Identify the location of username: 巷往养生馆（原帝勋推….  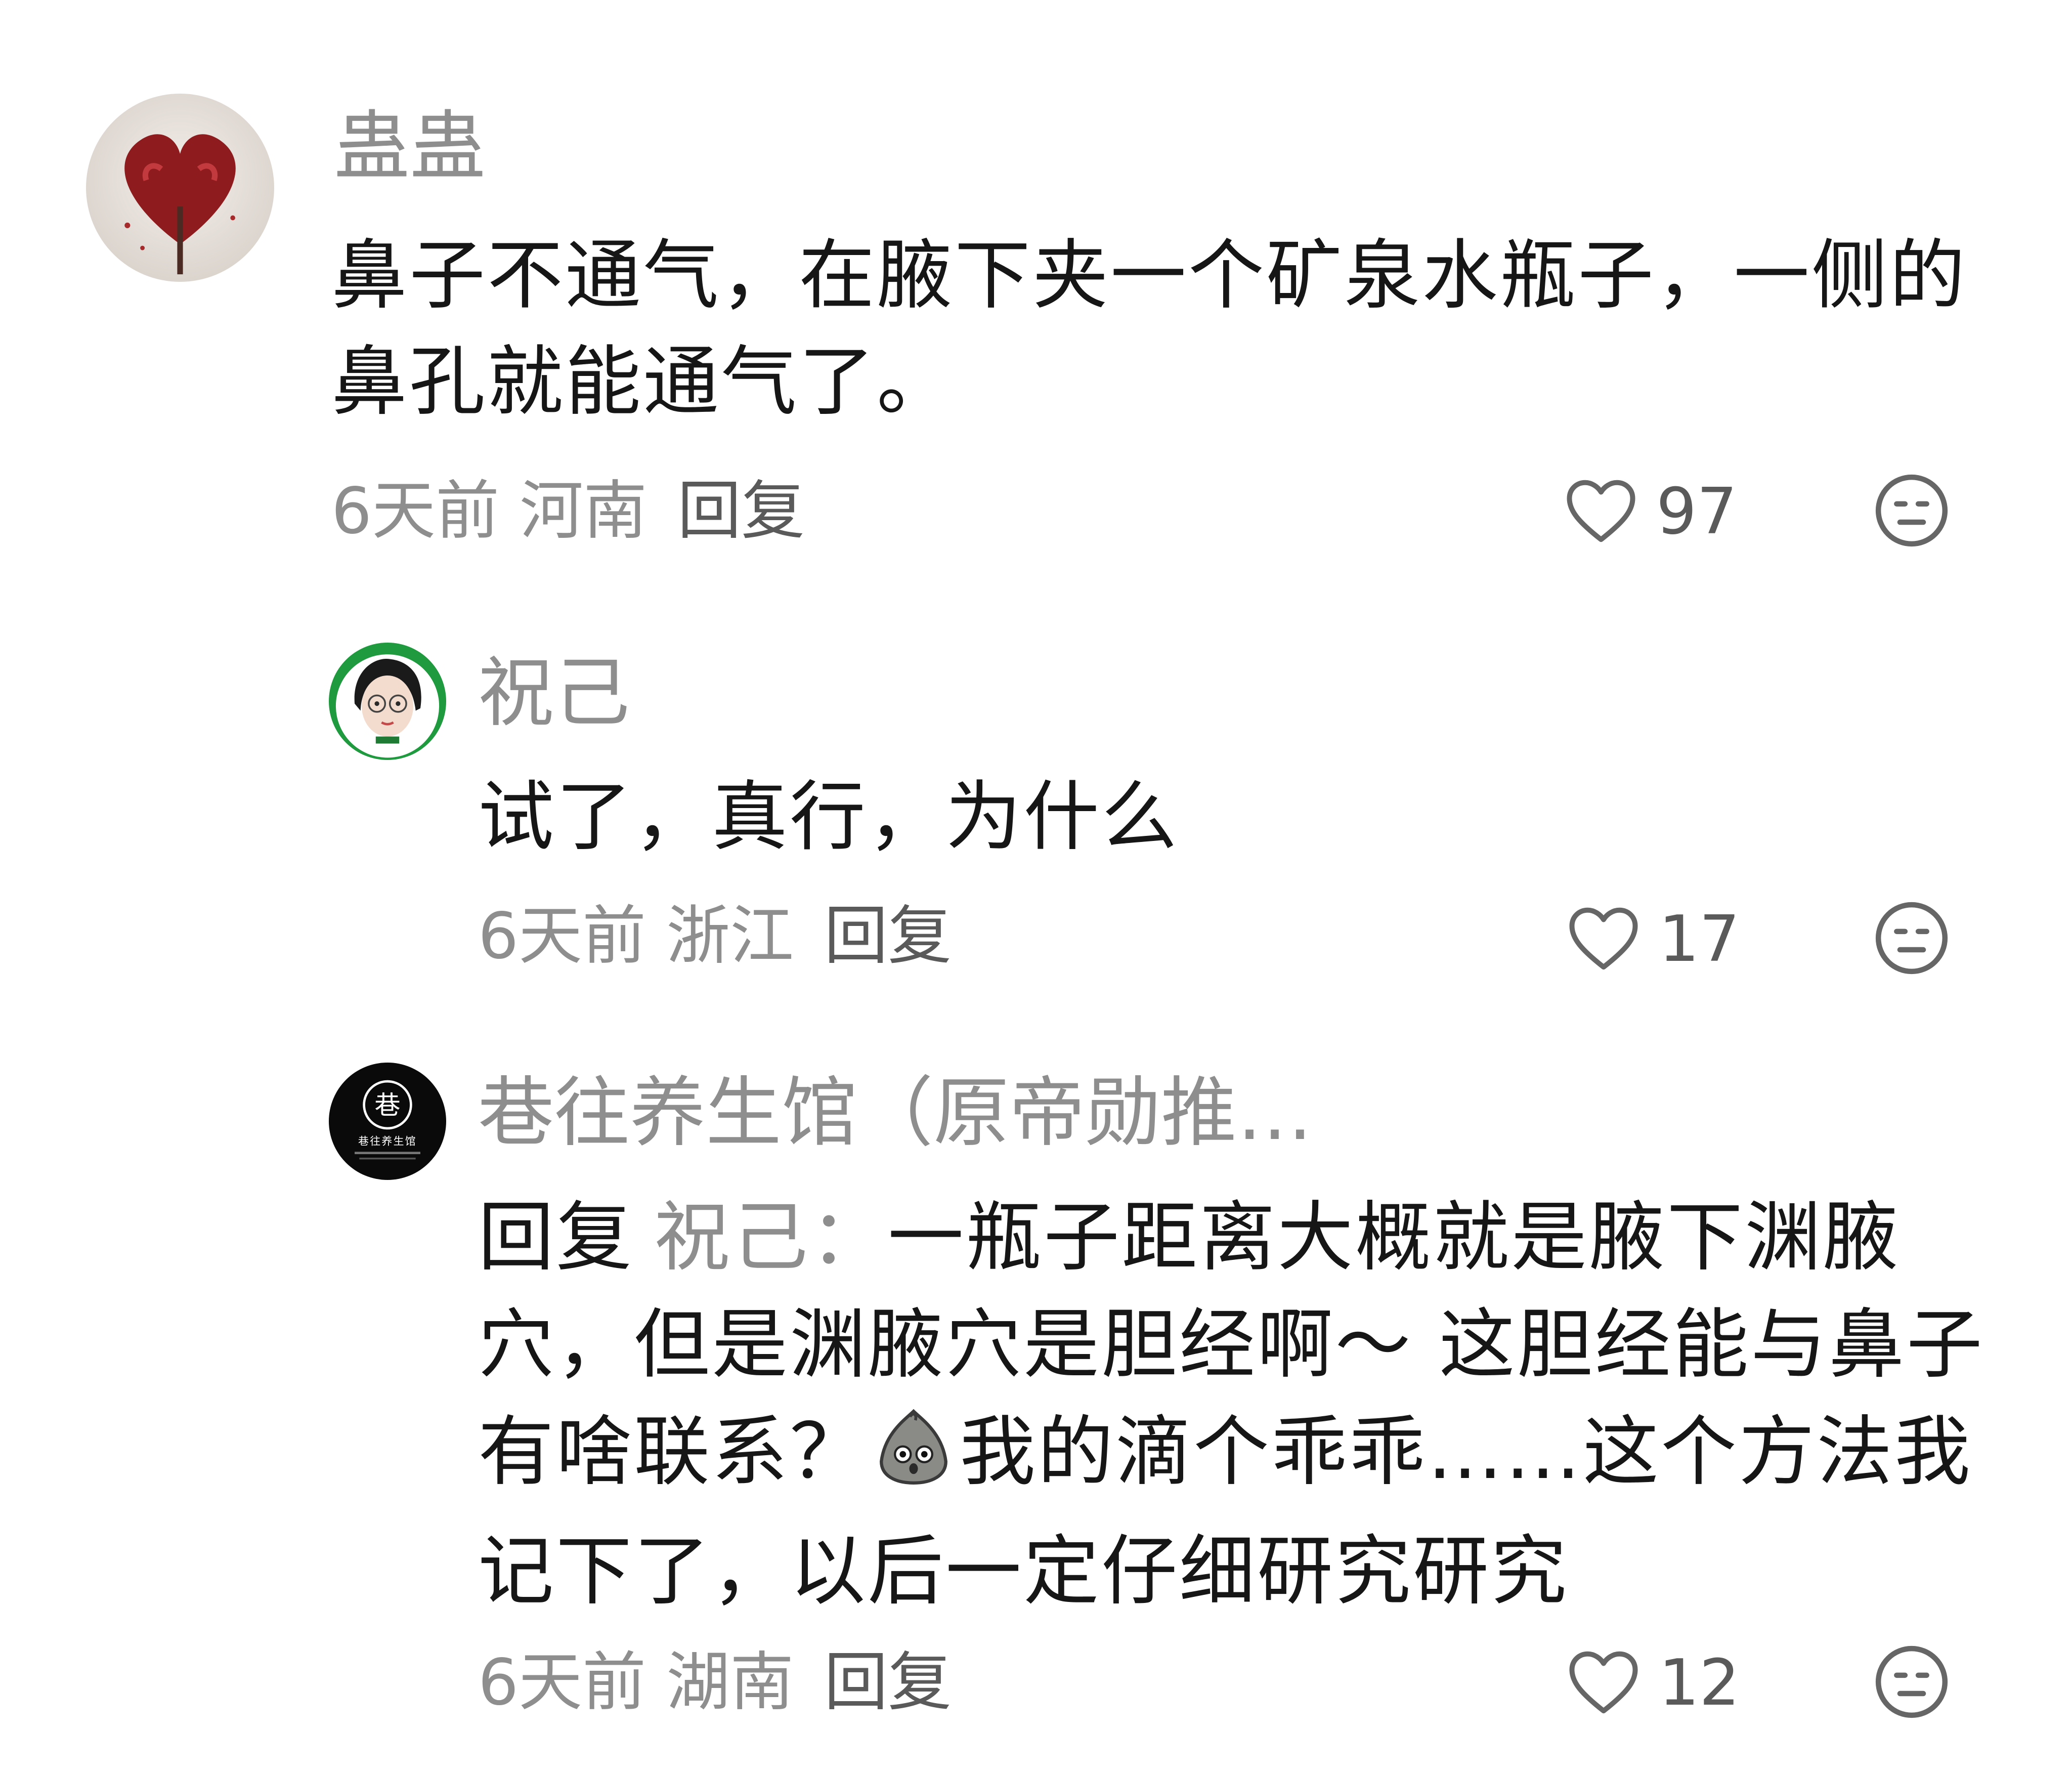
(895, 1113).